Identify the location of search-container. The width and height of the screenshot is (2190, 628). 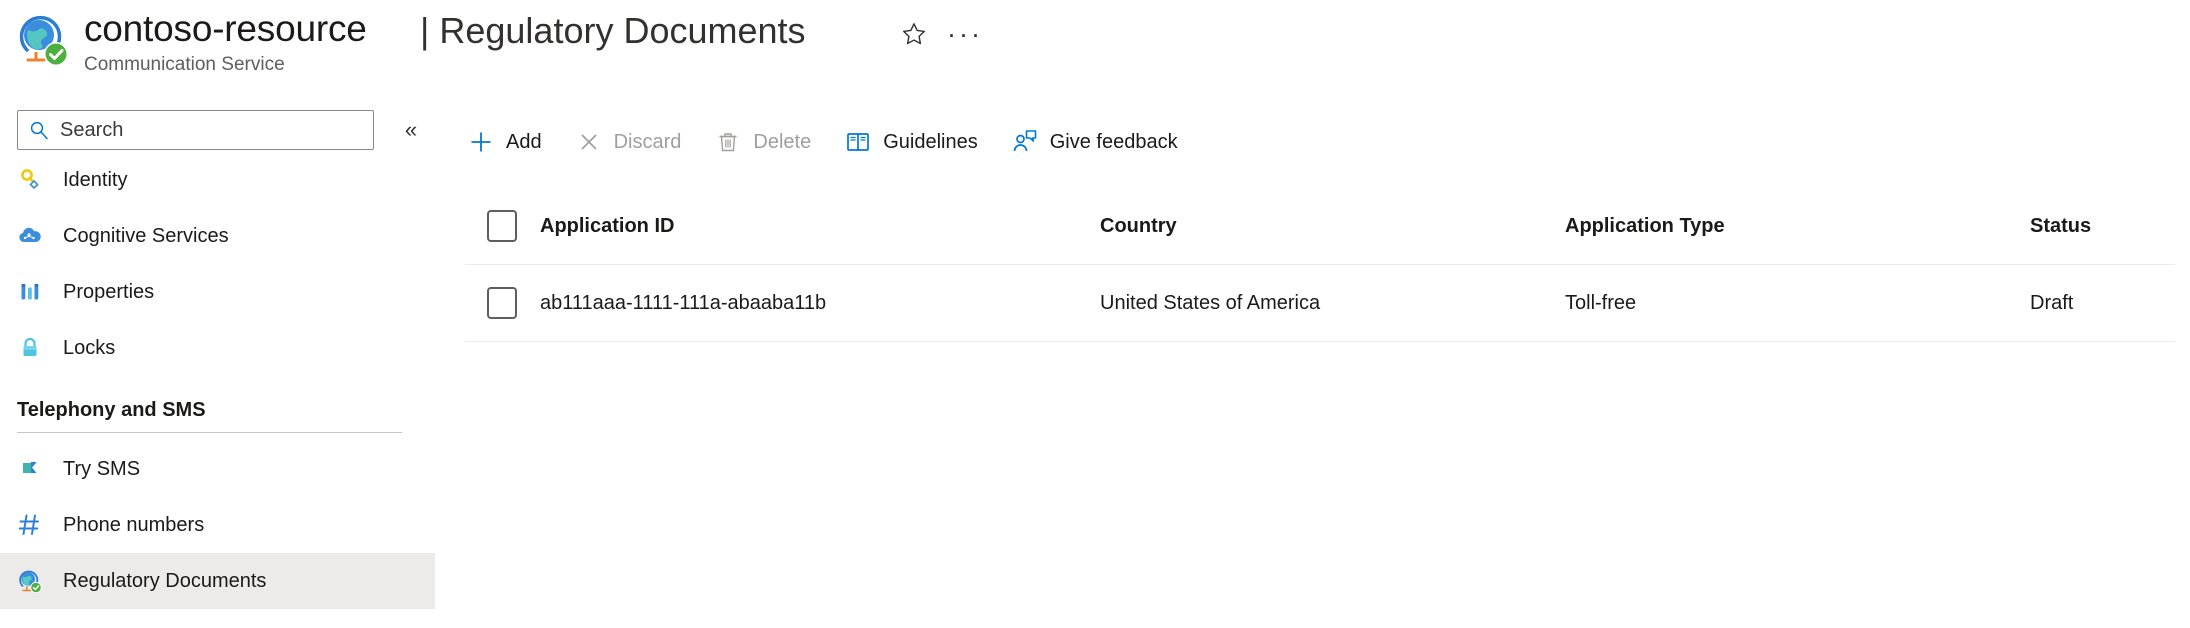
(195, 130).